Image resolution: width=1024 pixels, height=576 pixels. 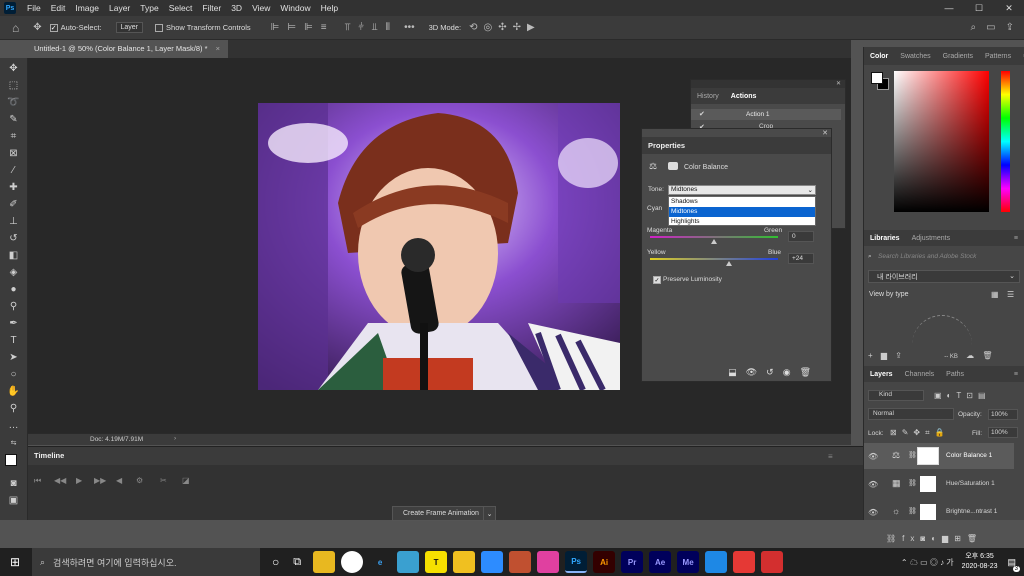 I want to click on tone-option-shadows: Shadows, so click(x=742, y=202).